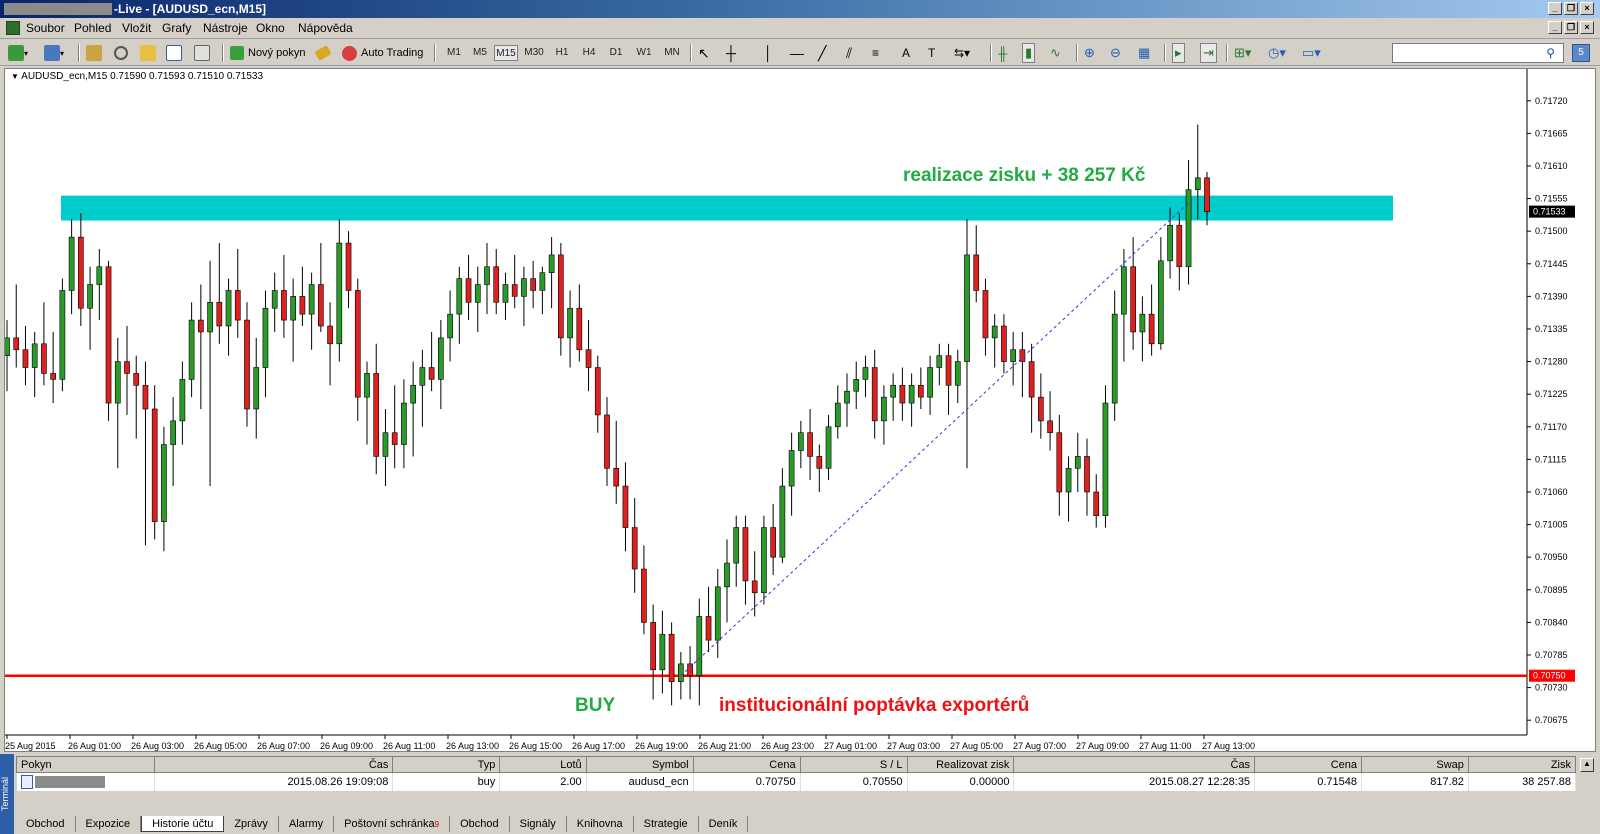 The height and width of the screenshot is (834, 1600). What do you see at coordinates (1115, 53) in the screenshot?
I see `zoom-out-button: ⊖` at bounding box center [1115, 53].